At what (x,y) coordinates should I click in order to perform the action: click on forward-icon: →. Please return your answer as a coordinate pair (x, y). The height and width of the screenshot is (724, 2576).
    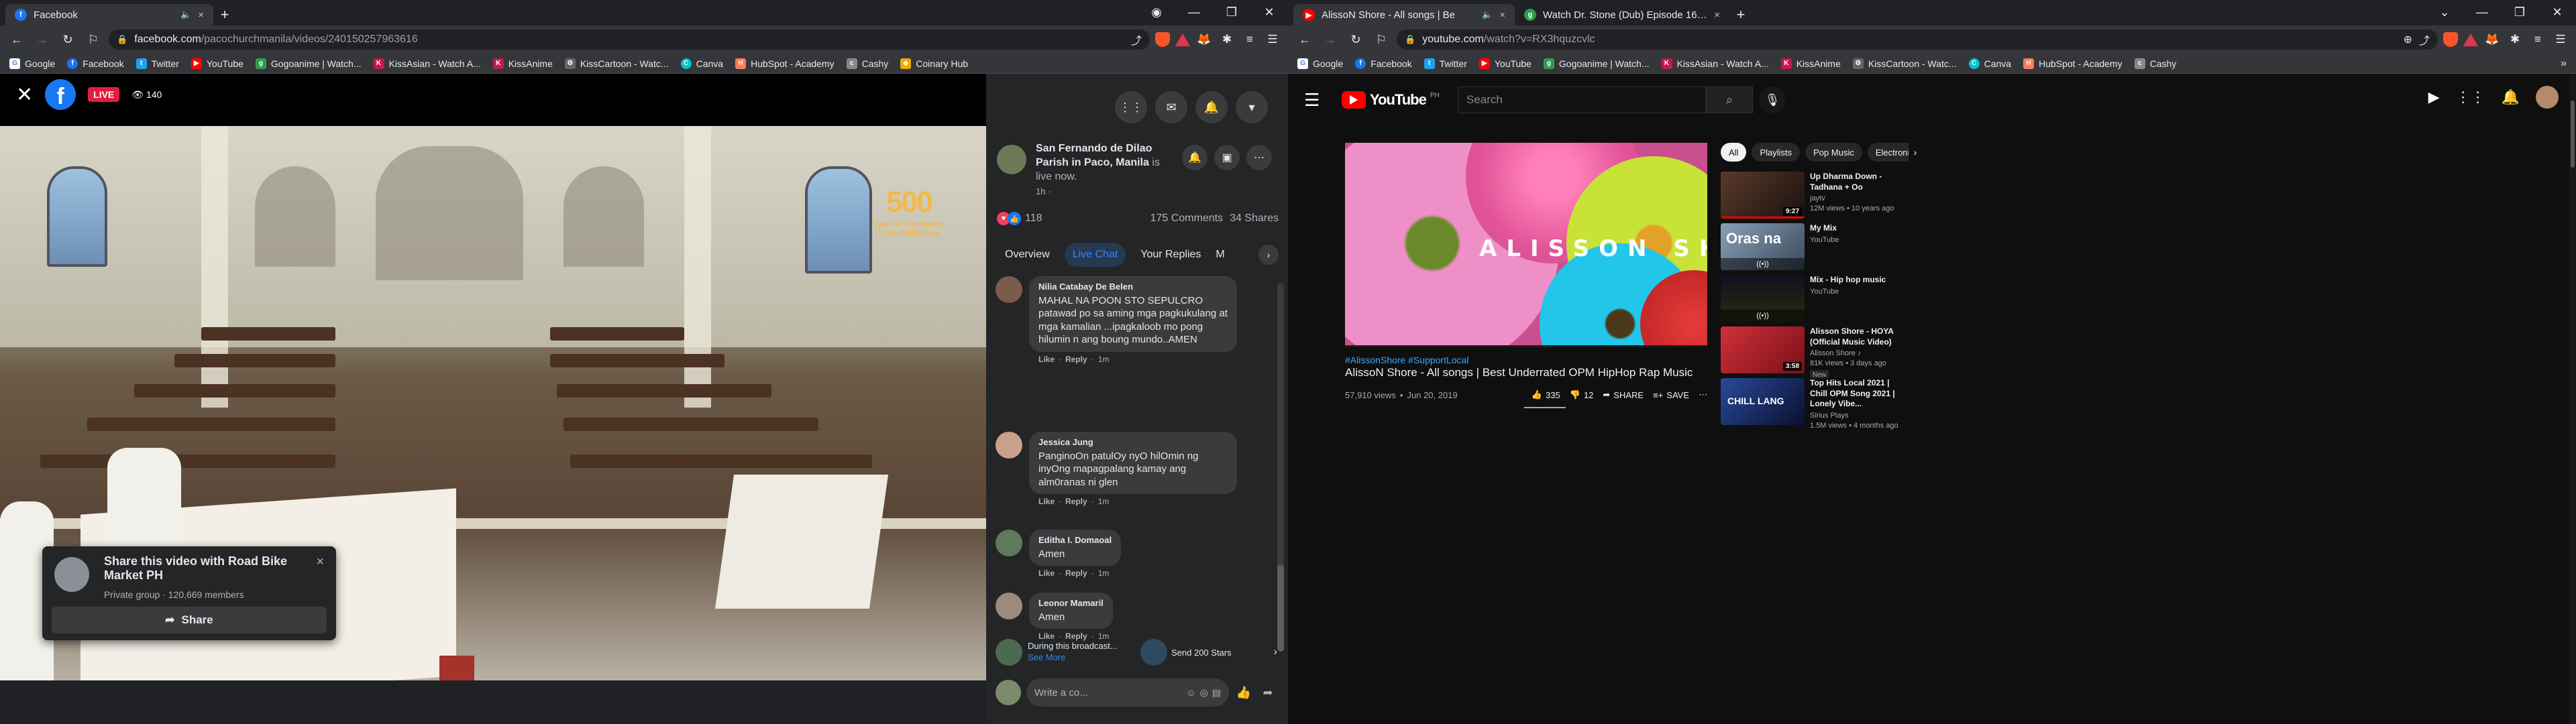
    Looking at the image, I should click on (42, 39).